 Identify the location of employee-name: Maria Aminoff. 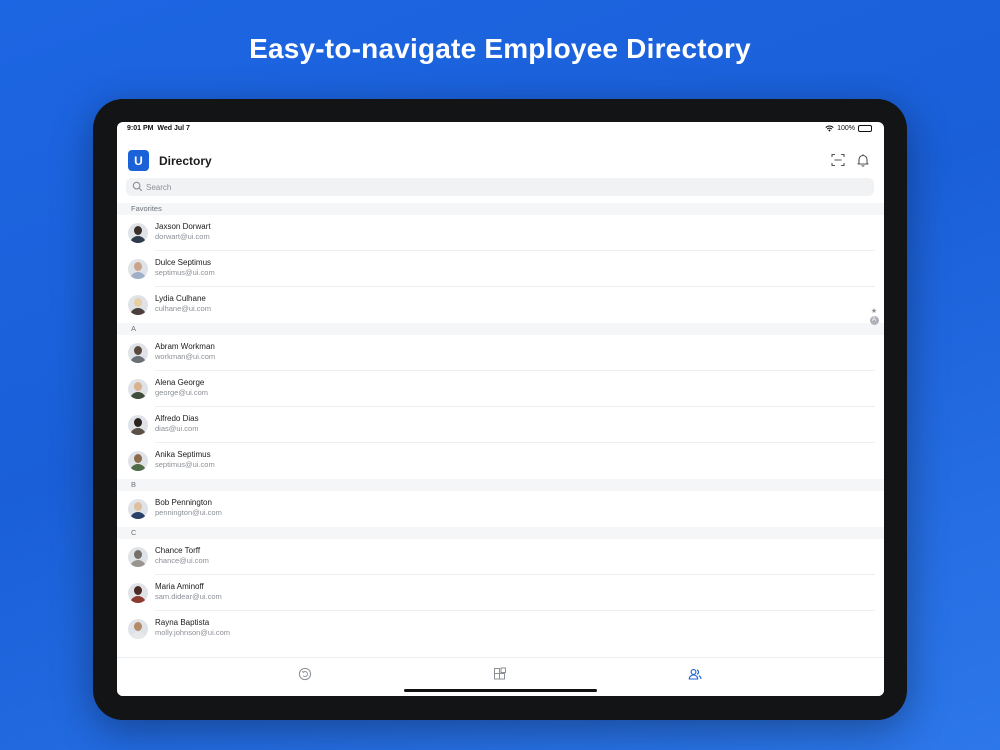
(179, 586).